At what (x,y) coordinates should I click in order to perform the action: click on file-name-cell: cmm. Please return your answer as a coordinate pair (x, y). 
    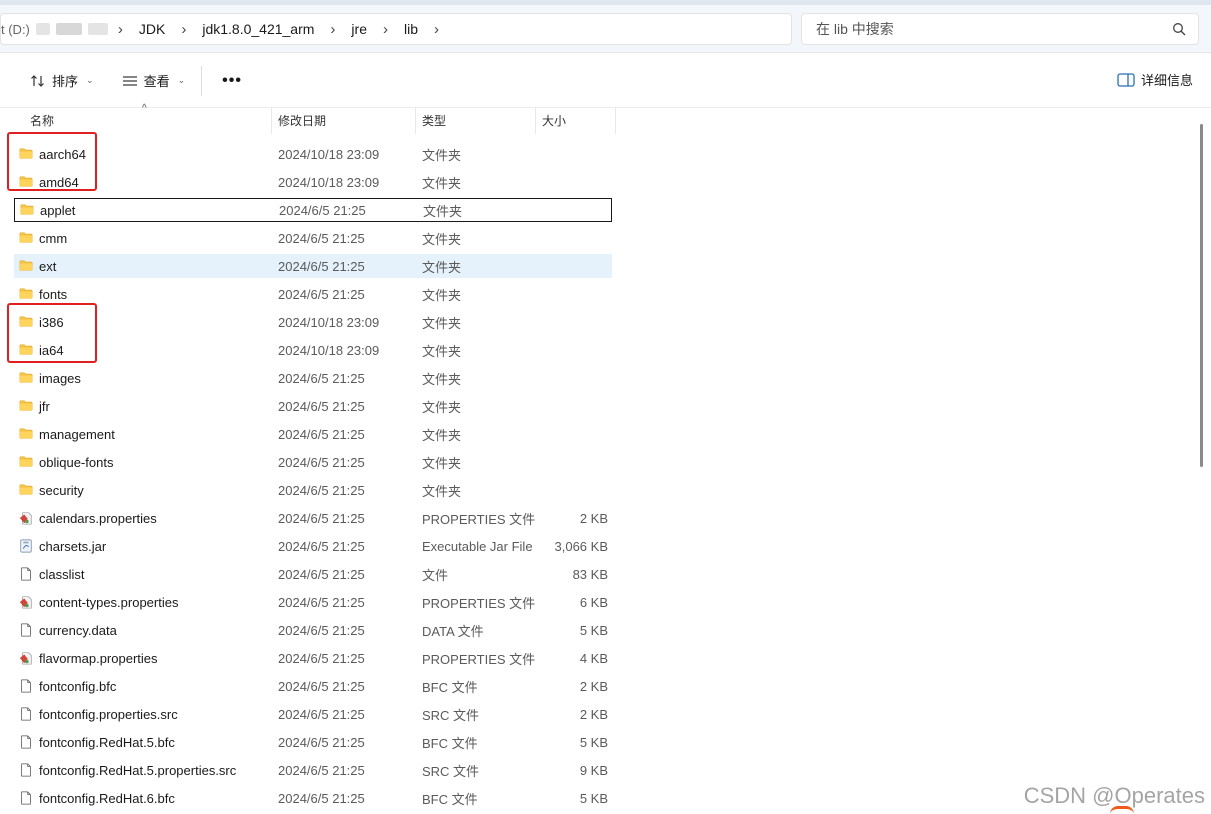
    Looking at the image, I should click on (42, 238).